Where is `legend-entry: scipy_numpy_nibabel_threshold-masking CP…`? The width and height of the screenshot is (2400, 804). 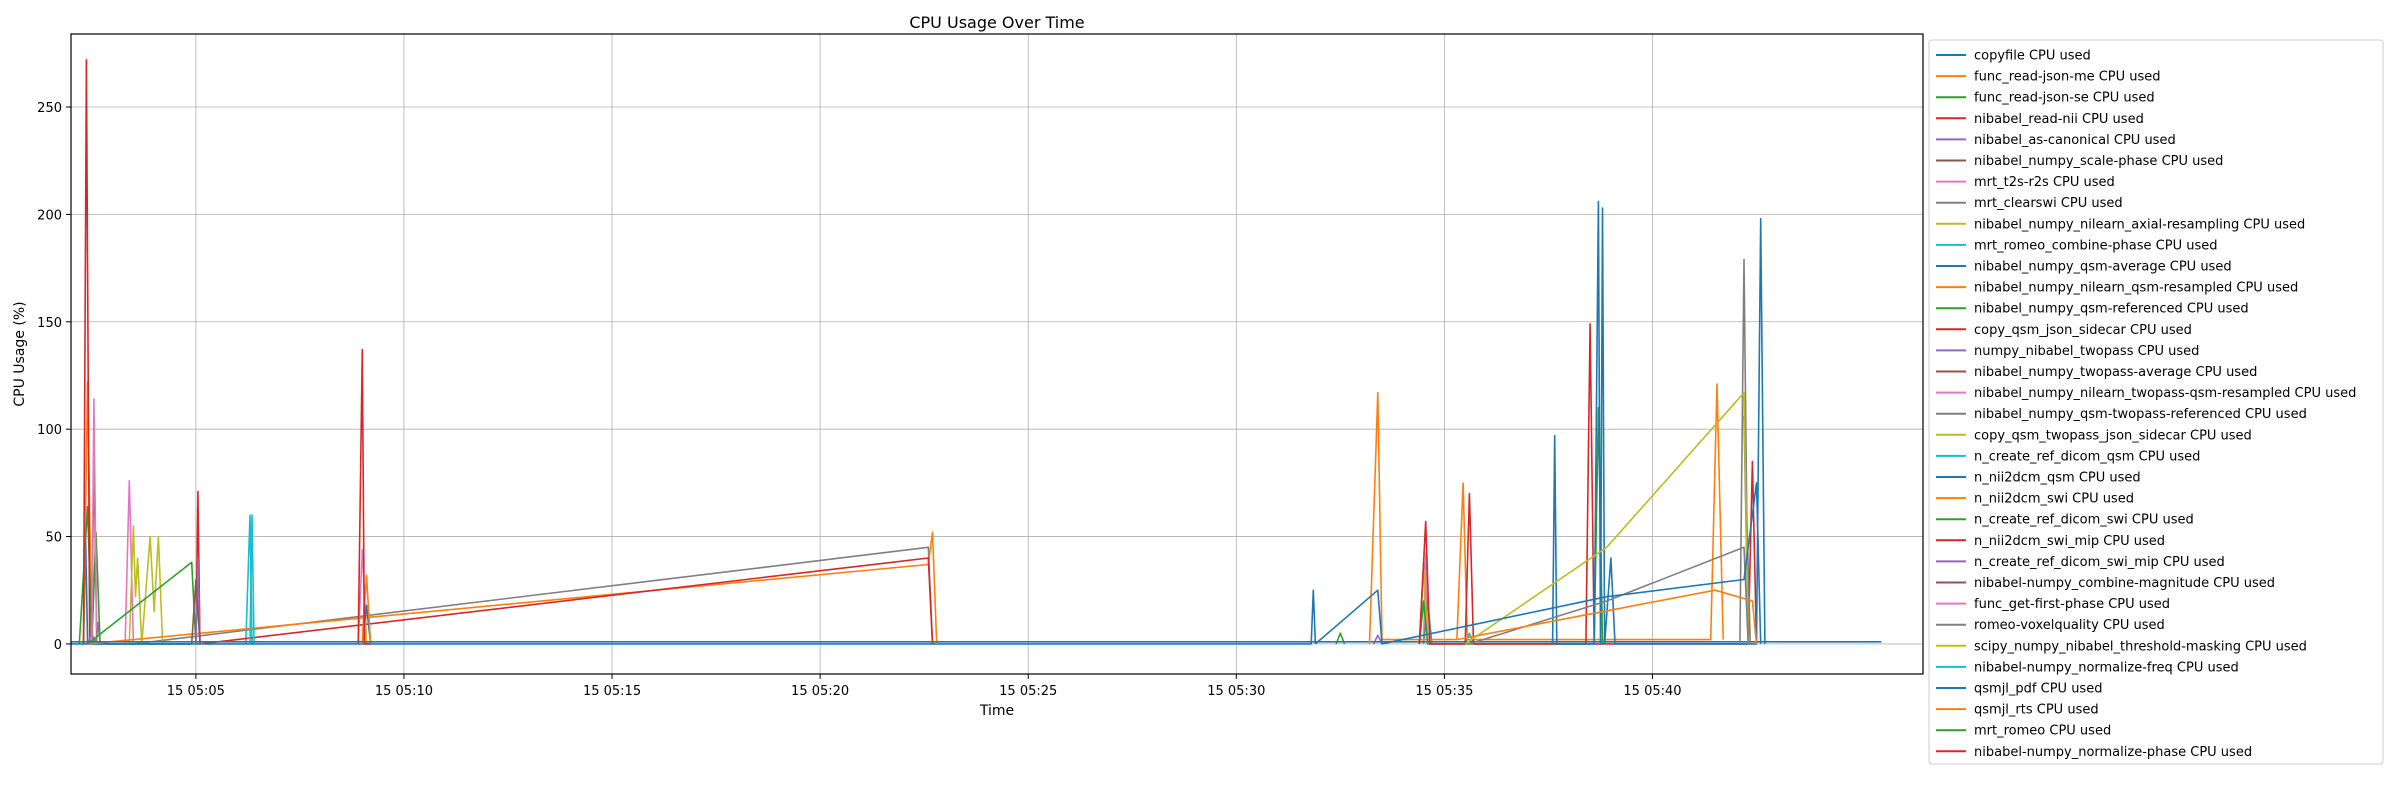 legend-entry: scipy_numpy_nibabel_threshold-masking CP… is located at coordinates (2140, 646).